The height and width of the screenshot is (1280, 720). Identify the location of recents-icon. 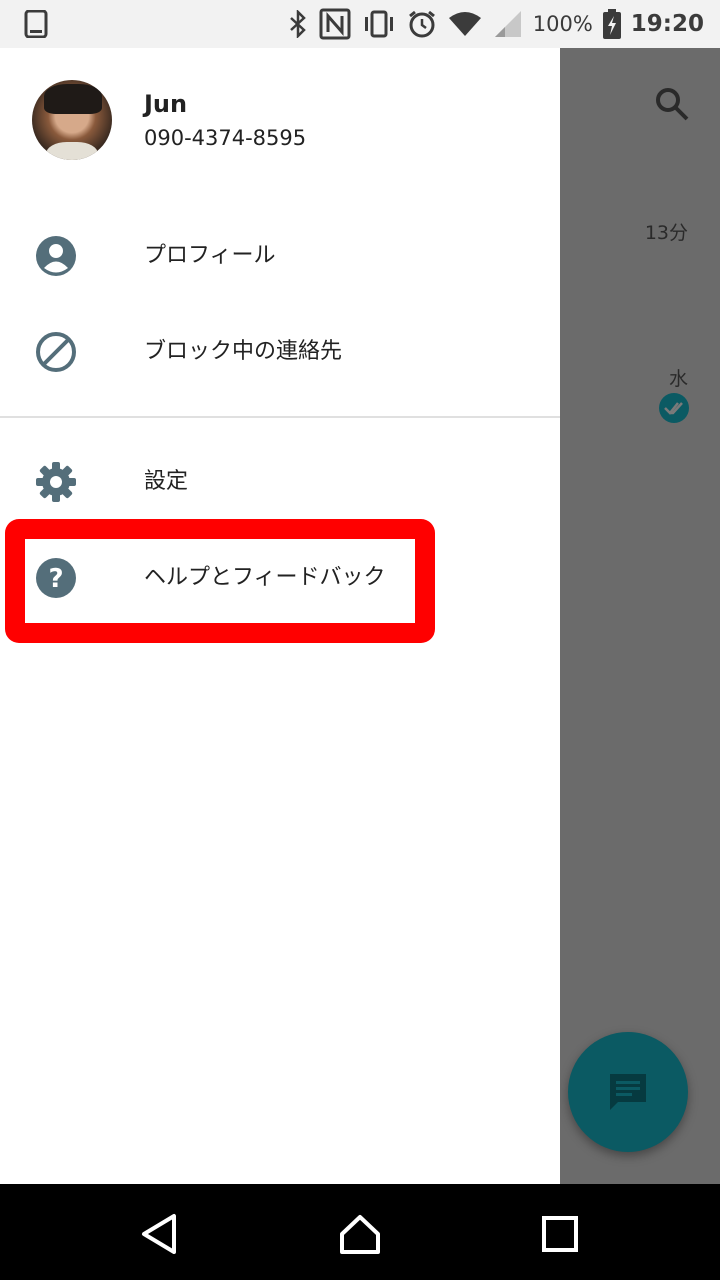
(560, 1234).